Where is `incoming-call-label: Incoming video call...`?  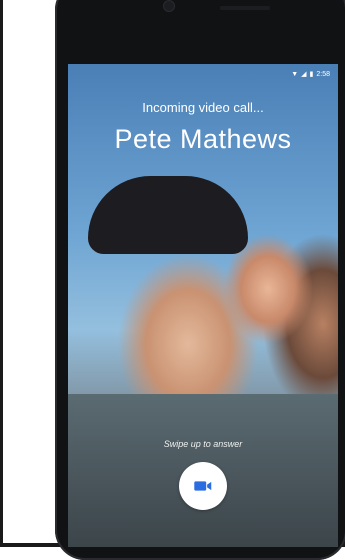
incoming-call-label: Incoming video call... is located at coordinates (203, 107).